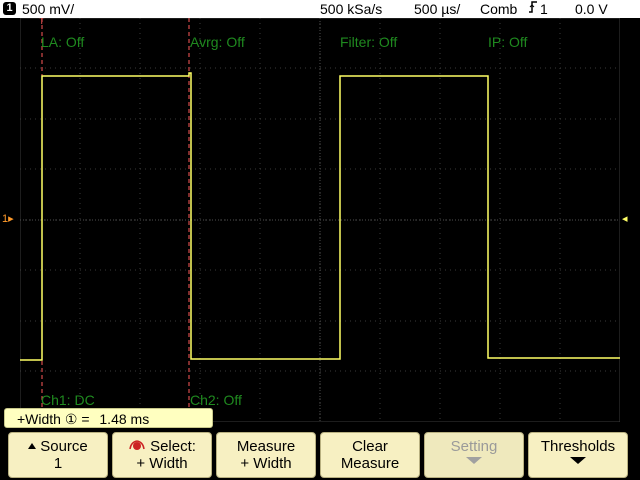  Describe the element at coordinates (591, 9) in the screenshot. I see `trigger-level: 0.0 V` at that location.